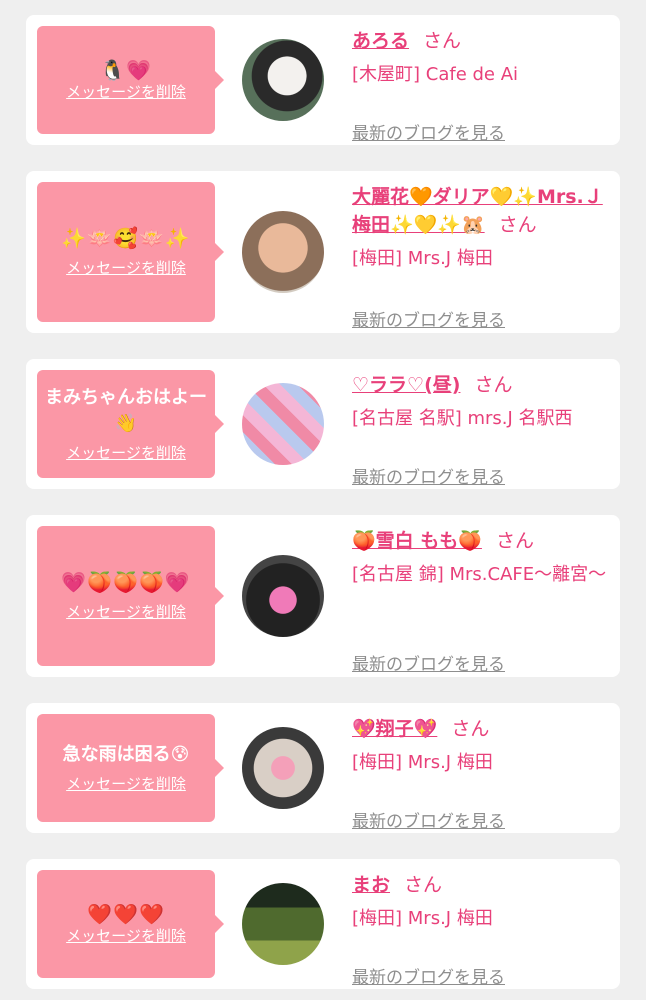 The width and height of the screenshot is (646, 1000). I want to click on message-bubble: ✨🪷🥰🪷✨ メッセージを削除, so click(130, 252).